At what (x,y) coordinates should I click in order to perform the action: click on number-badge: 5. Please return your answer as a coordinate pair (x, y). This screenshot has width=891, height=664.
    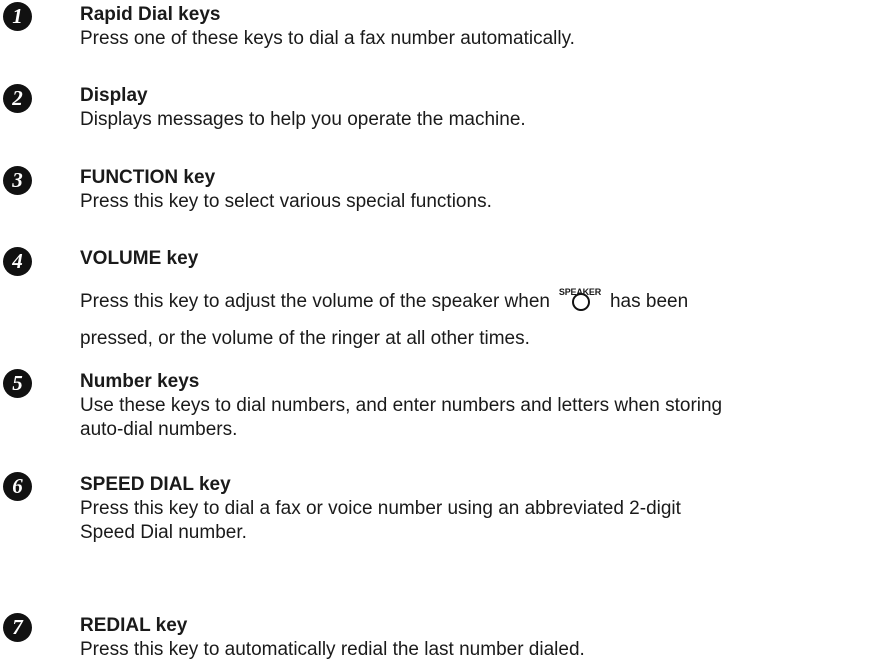
    Looking at the image, I should click on (17, 383).